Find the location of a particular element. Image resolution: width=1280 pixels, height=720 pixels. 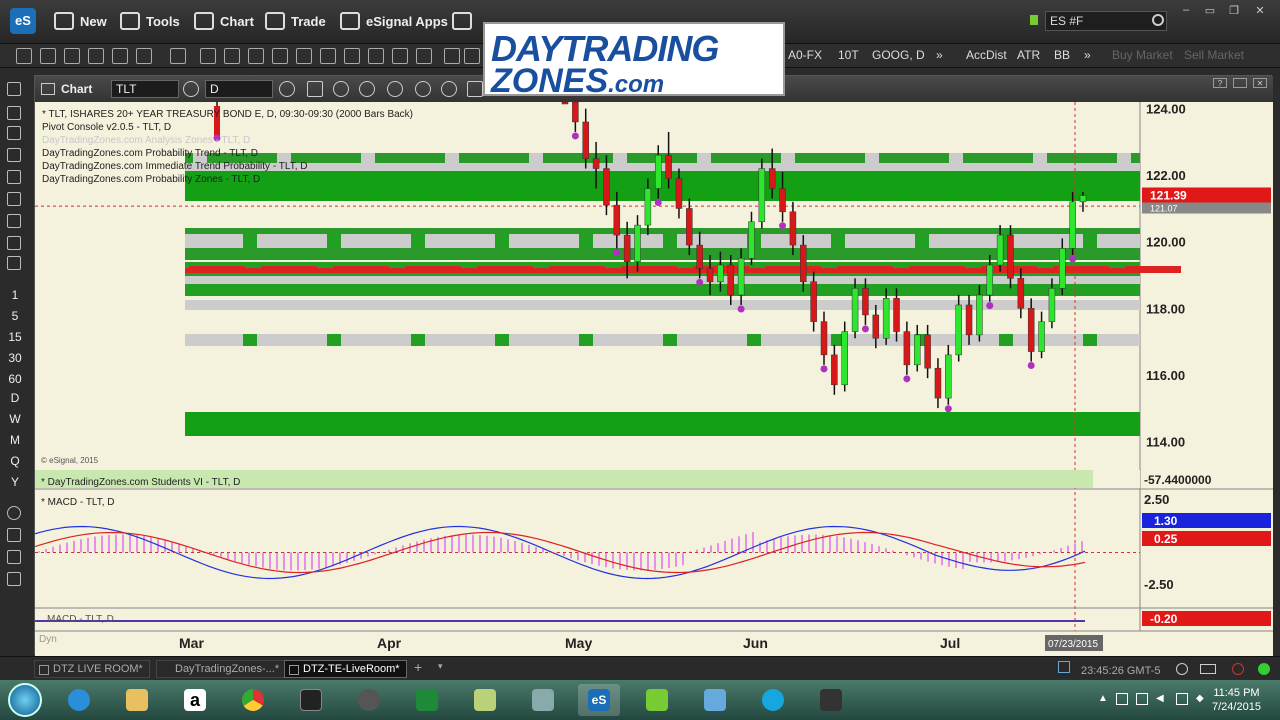

taskbar-app13 is located at coordinates (831, 700).